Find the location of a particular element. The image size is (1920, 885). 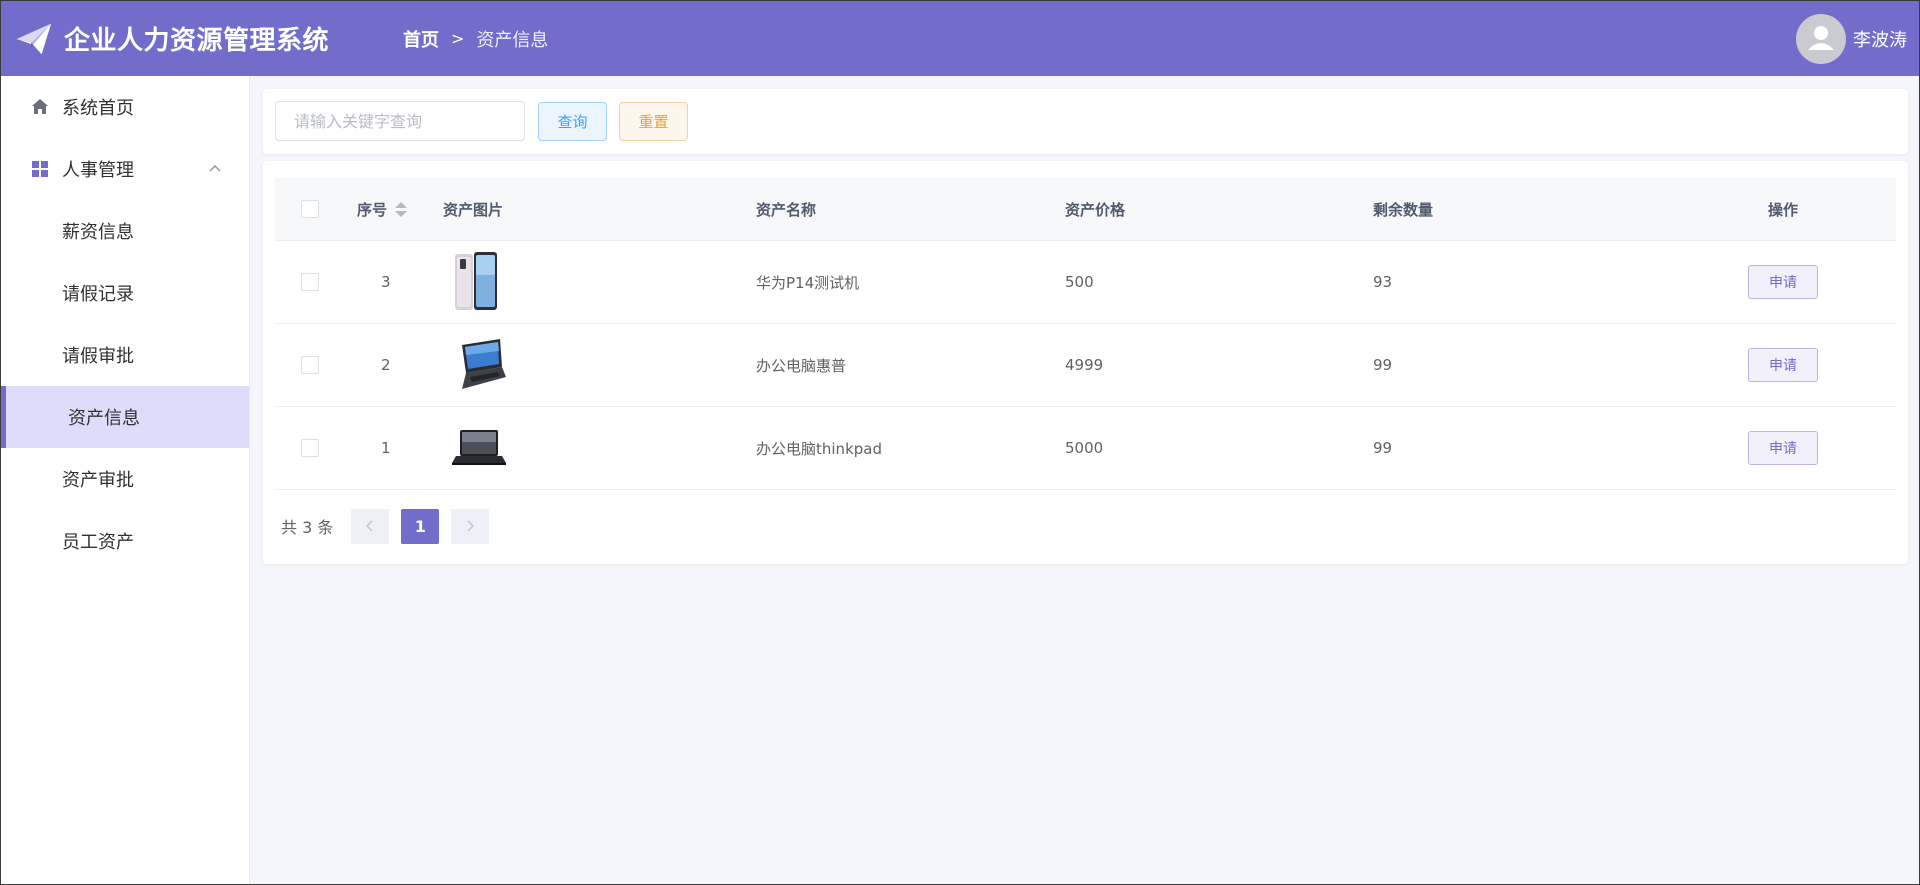

column-header-image: 资产图片 is located at coordinates (473, 209).